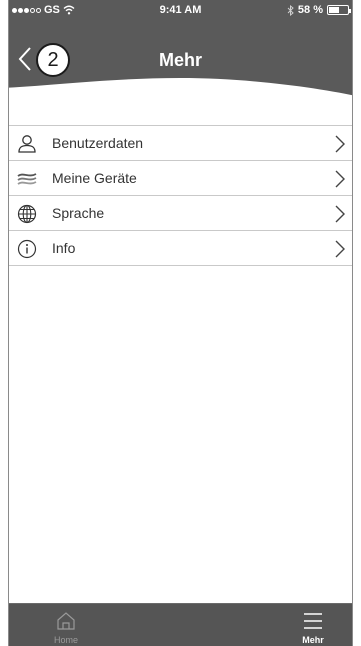  I want to click on status-right: 58 %, so click(319, 10).